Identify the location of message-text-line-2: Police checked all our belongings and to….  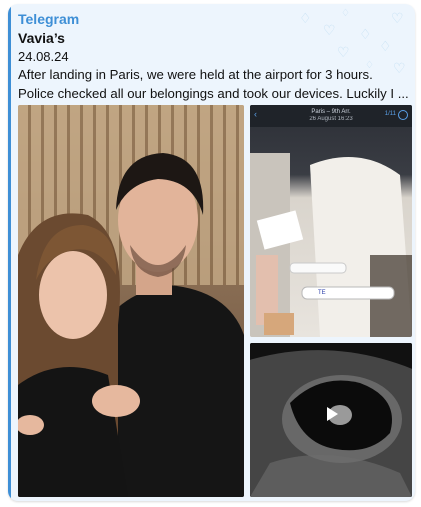
(213, 93).